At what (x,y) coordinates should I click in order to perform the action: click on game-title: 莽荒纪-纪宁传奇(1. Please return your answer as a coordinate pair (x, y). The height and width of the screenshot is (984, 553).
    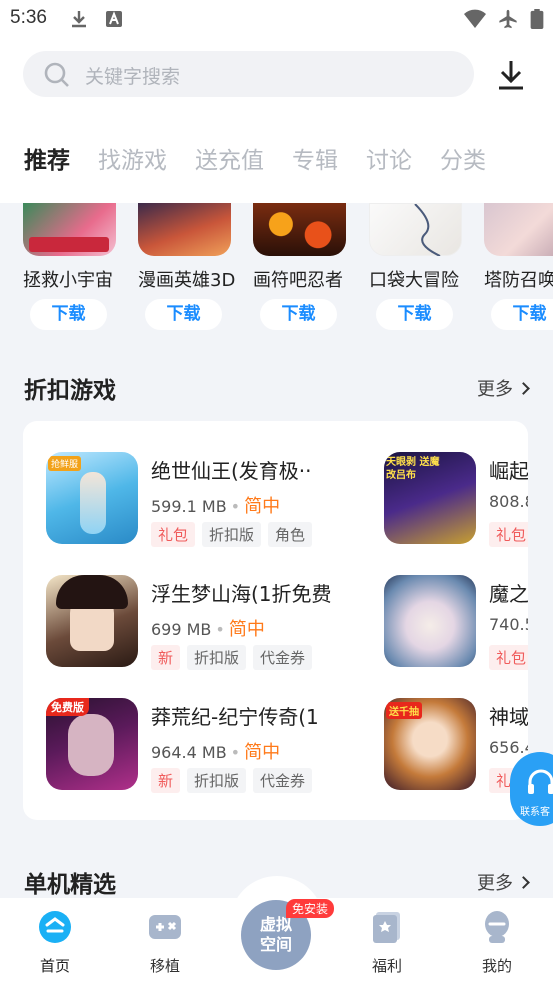
    Looking at the image, I should click on (235, 717).